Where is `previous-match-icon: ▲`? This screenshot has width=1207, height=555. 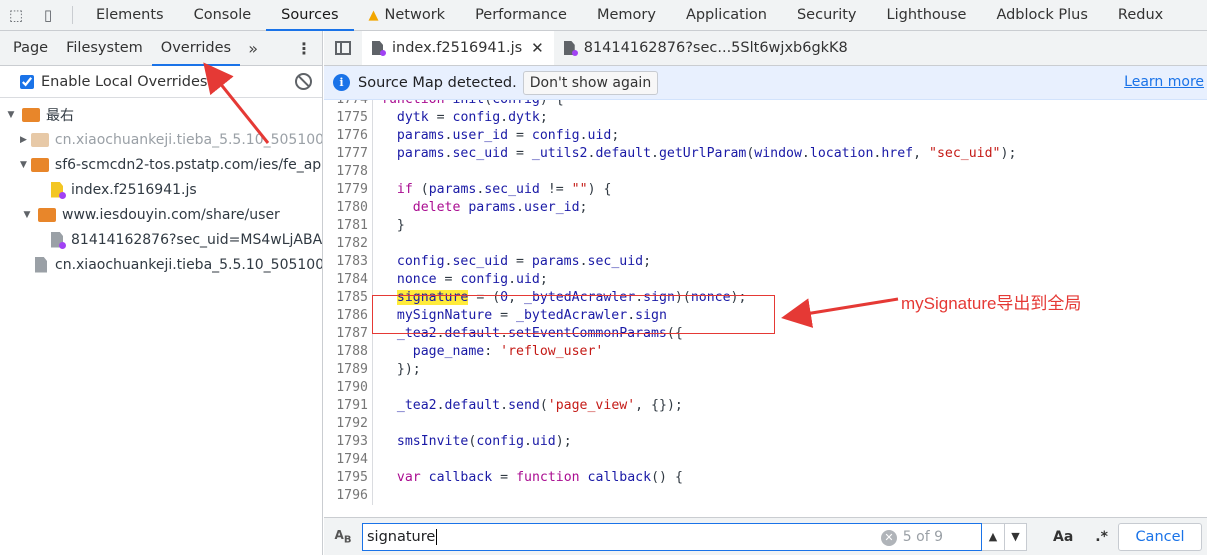 previous-match-icon: ▲ is located at coordinates (993, 537).